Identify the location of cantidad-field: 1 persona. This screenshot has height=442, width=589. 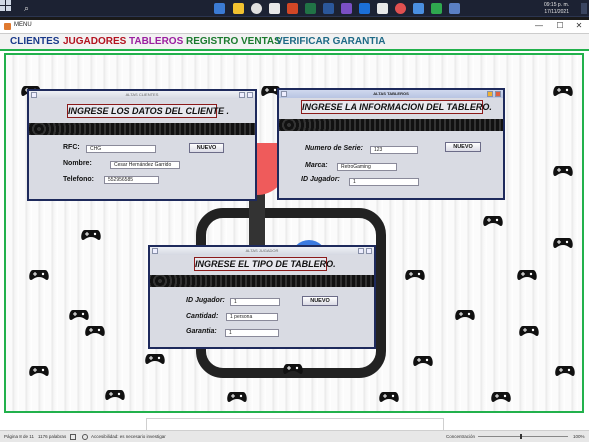
(252, 317).